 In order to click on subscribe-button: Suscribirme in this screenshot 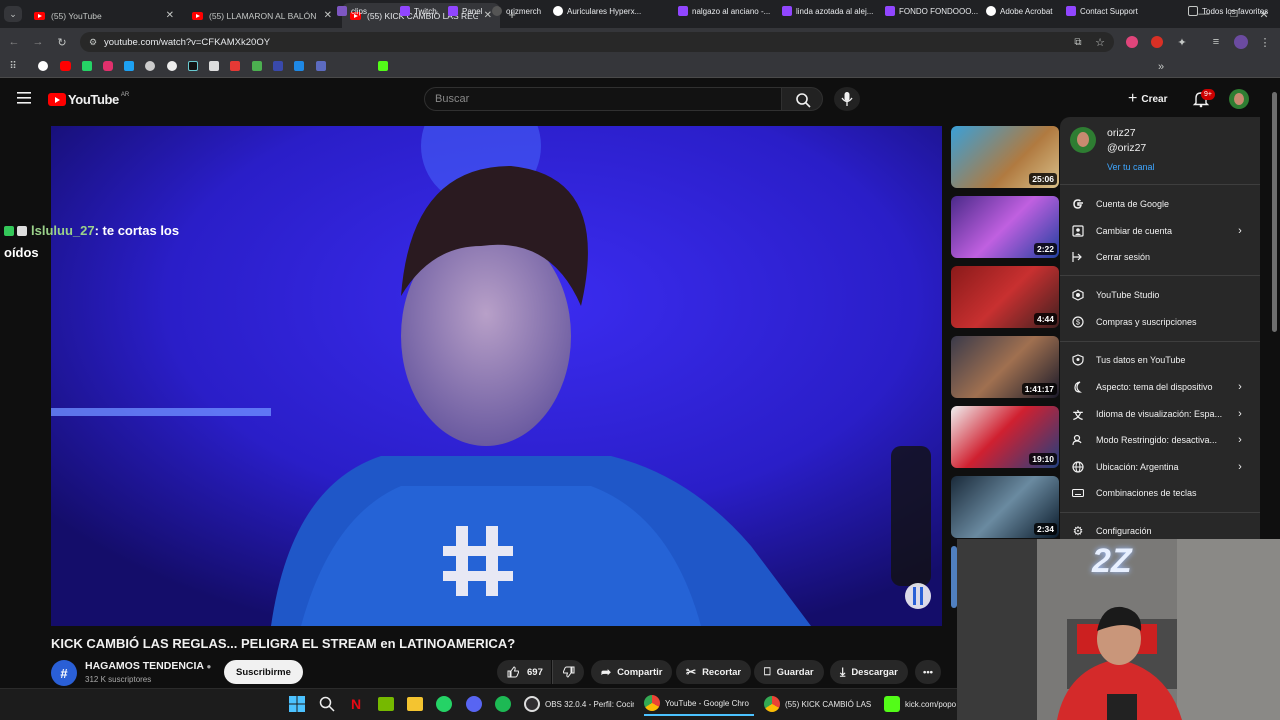, I will do `click(263, 672)`.